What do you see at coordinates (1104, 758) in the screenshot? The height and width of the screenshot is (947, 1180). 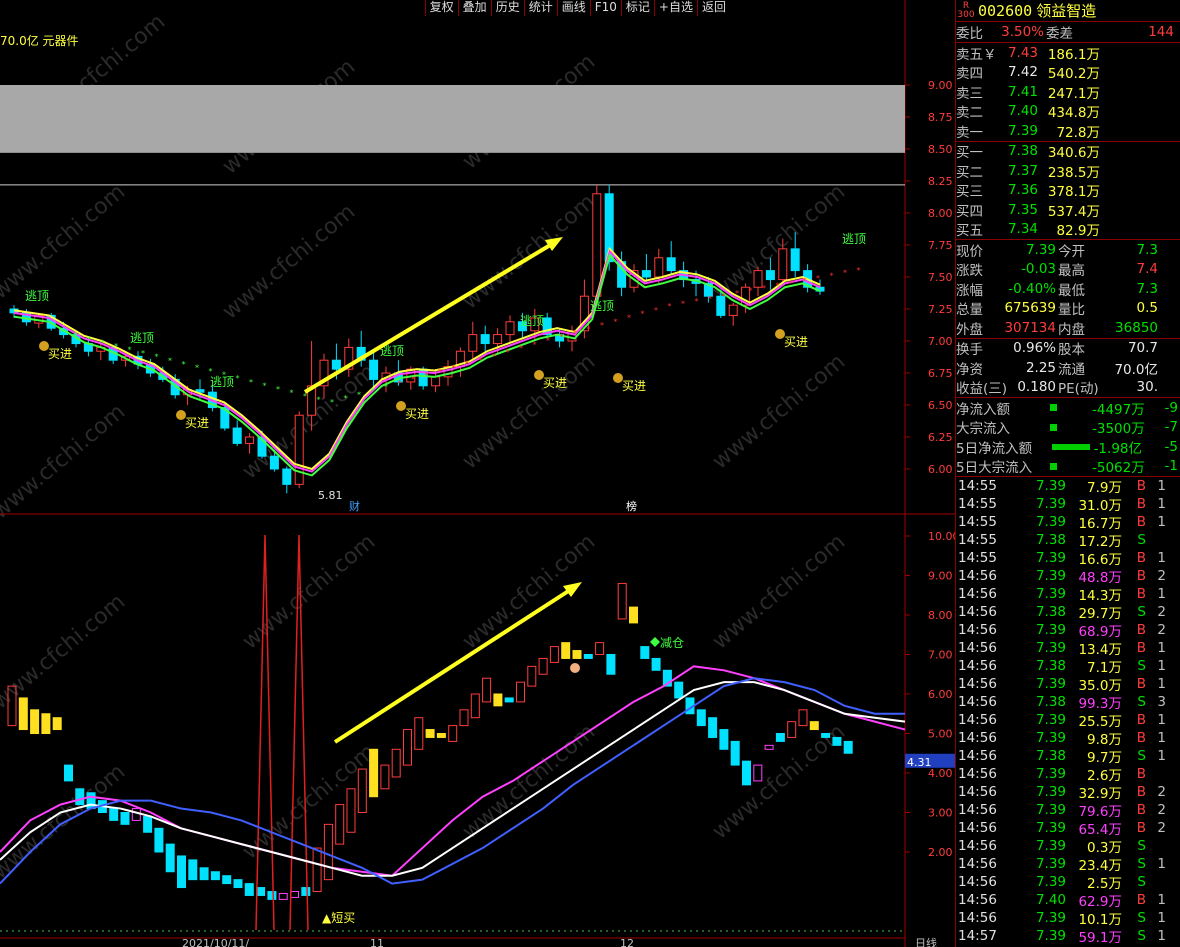 I see `trade-volume: 9.7万` at bounding box center [1104, 758].